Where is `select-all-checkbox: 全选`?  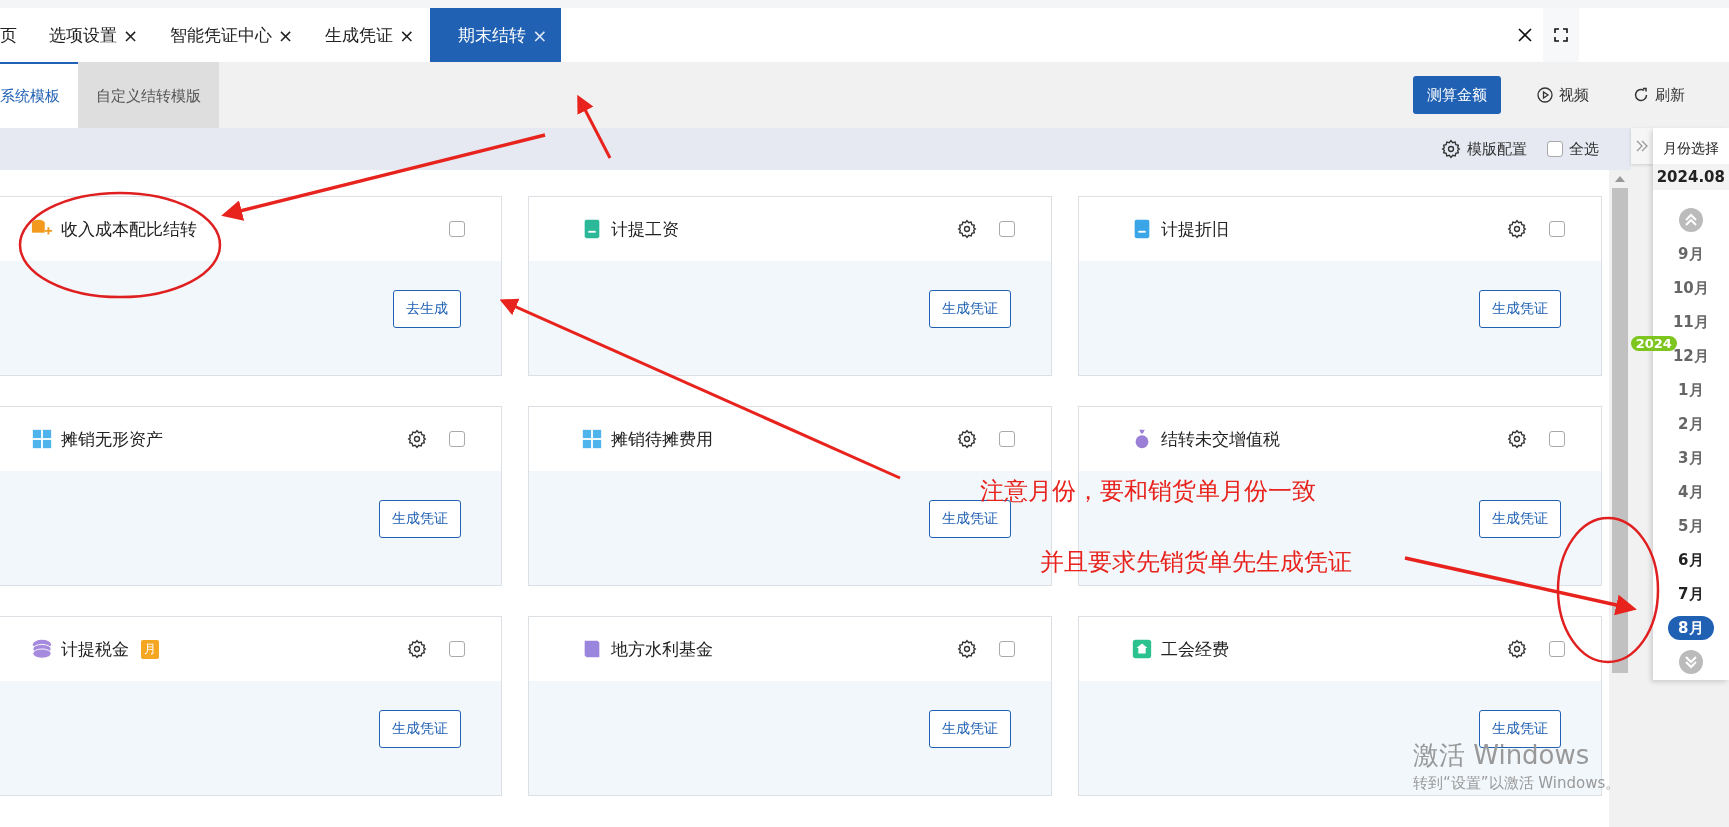
select-all-checkbox: 全选 is located at coordinates (1572, 149).